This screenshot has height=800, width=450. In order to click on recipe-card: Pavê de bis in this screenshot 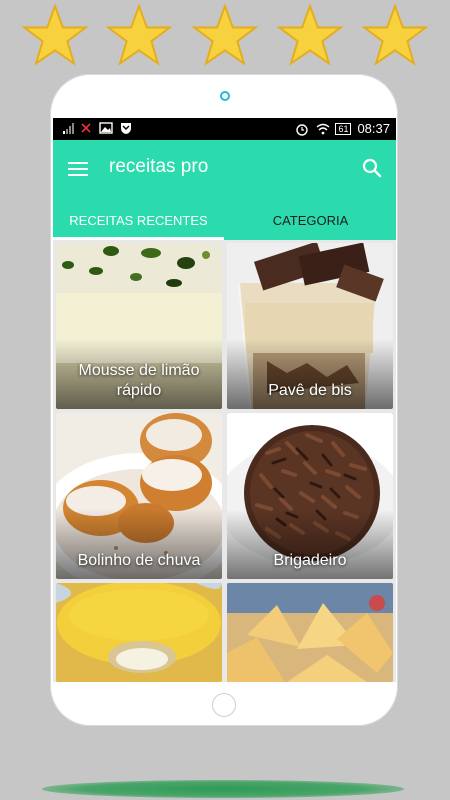, I will do `click(310, 326)`.